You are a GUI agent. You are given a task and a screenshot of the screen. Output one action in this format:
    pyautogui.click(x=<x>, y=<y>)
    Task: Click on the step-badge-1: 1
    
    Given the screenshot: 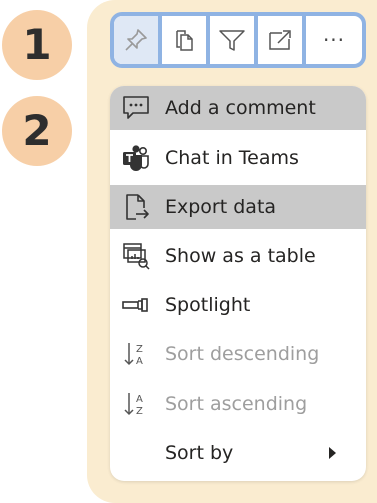 What is the action you would take?
    pyautogui.click(x=37, y=45)
    